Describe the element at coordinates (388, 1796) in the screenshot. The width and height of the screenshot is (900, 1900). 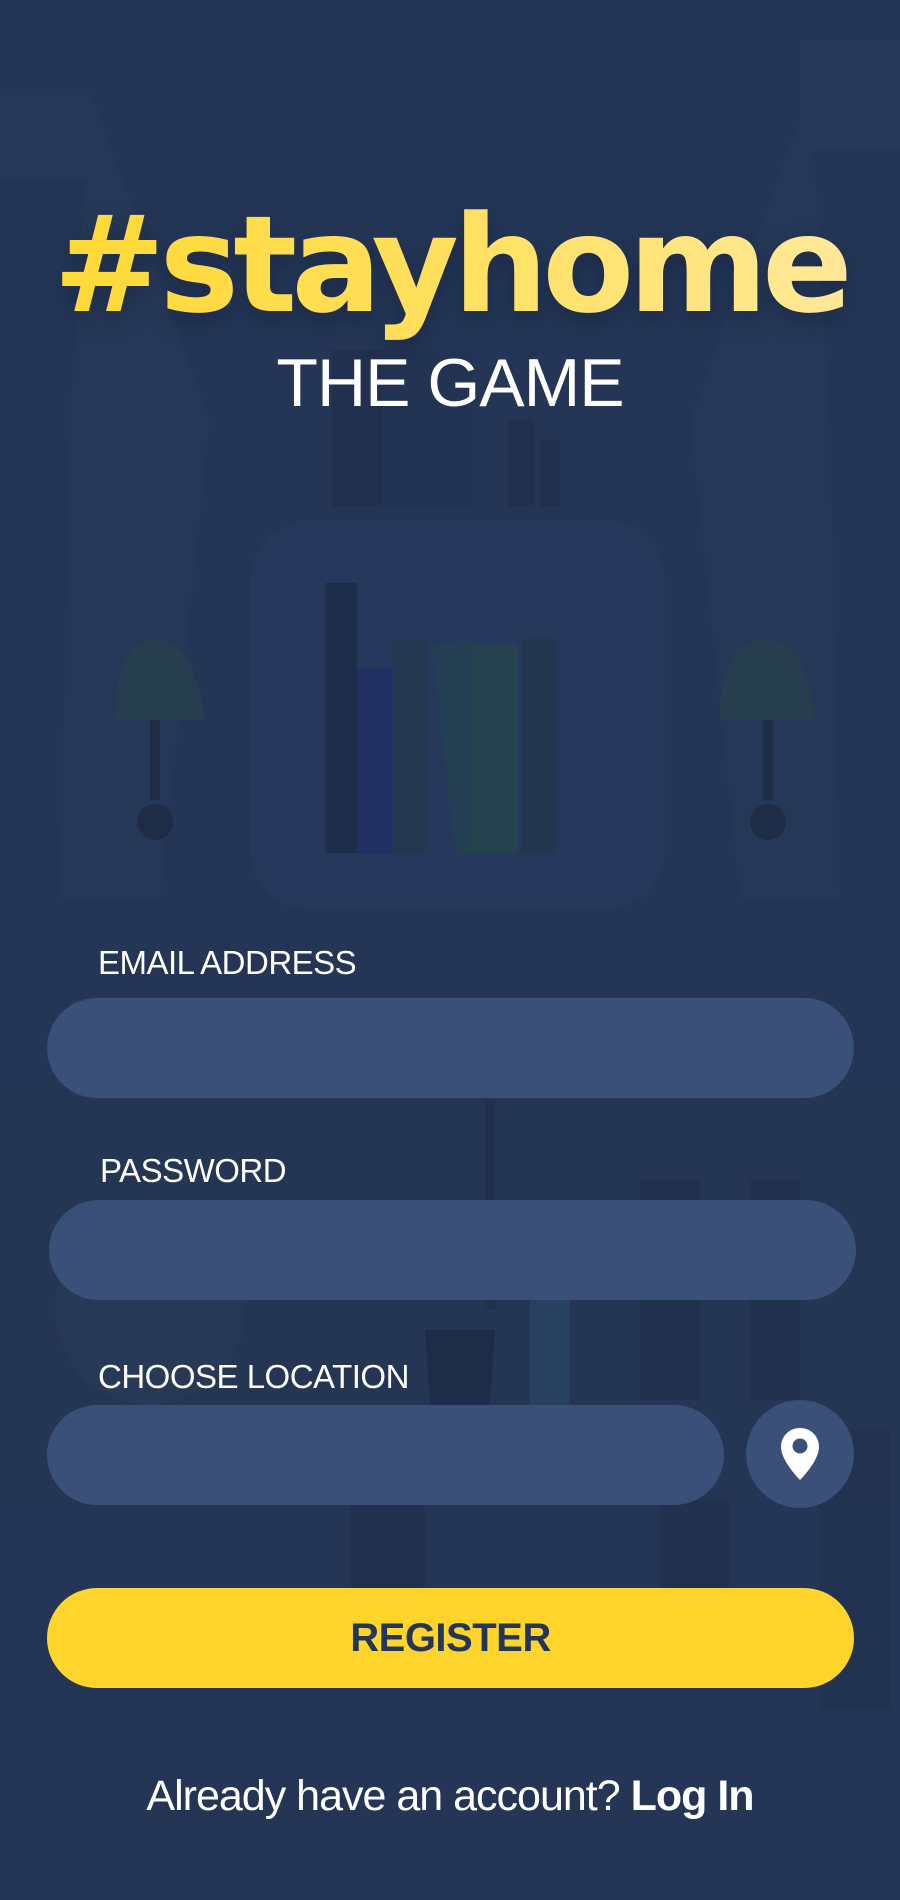
I see `login-prompt-text: Already have an account?` at that location.